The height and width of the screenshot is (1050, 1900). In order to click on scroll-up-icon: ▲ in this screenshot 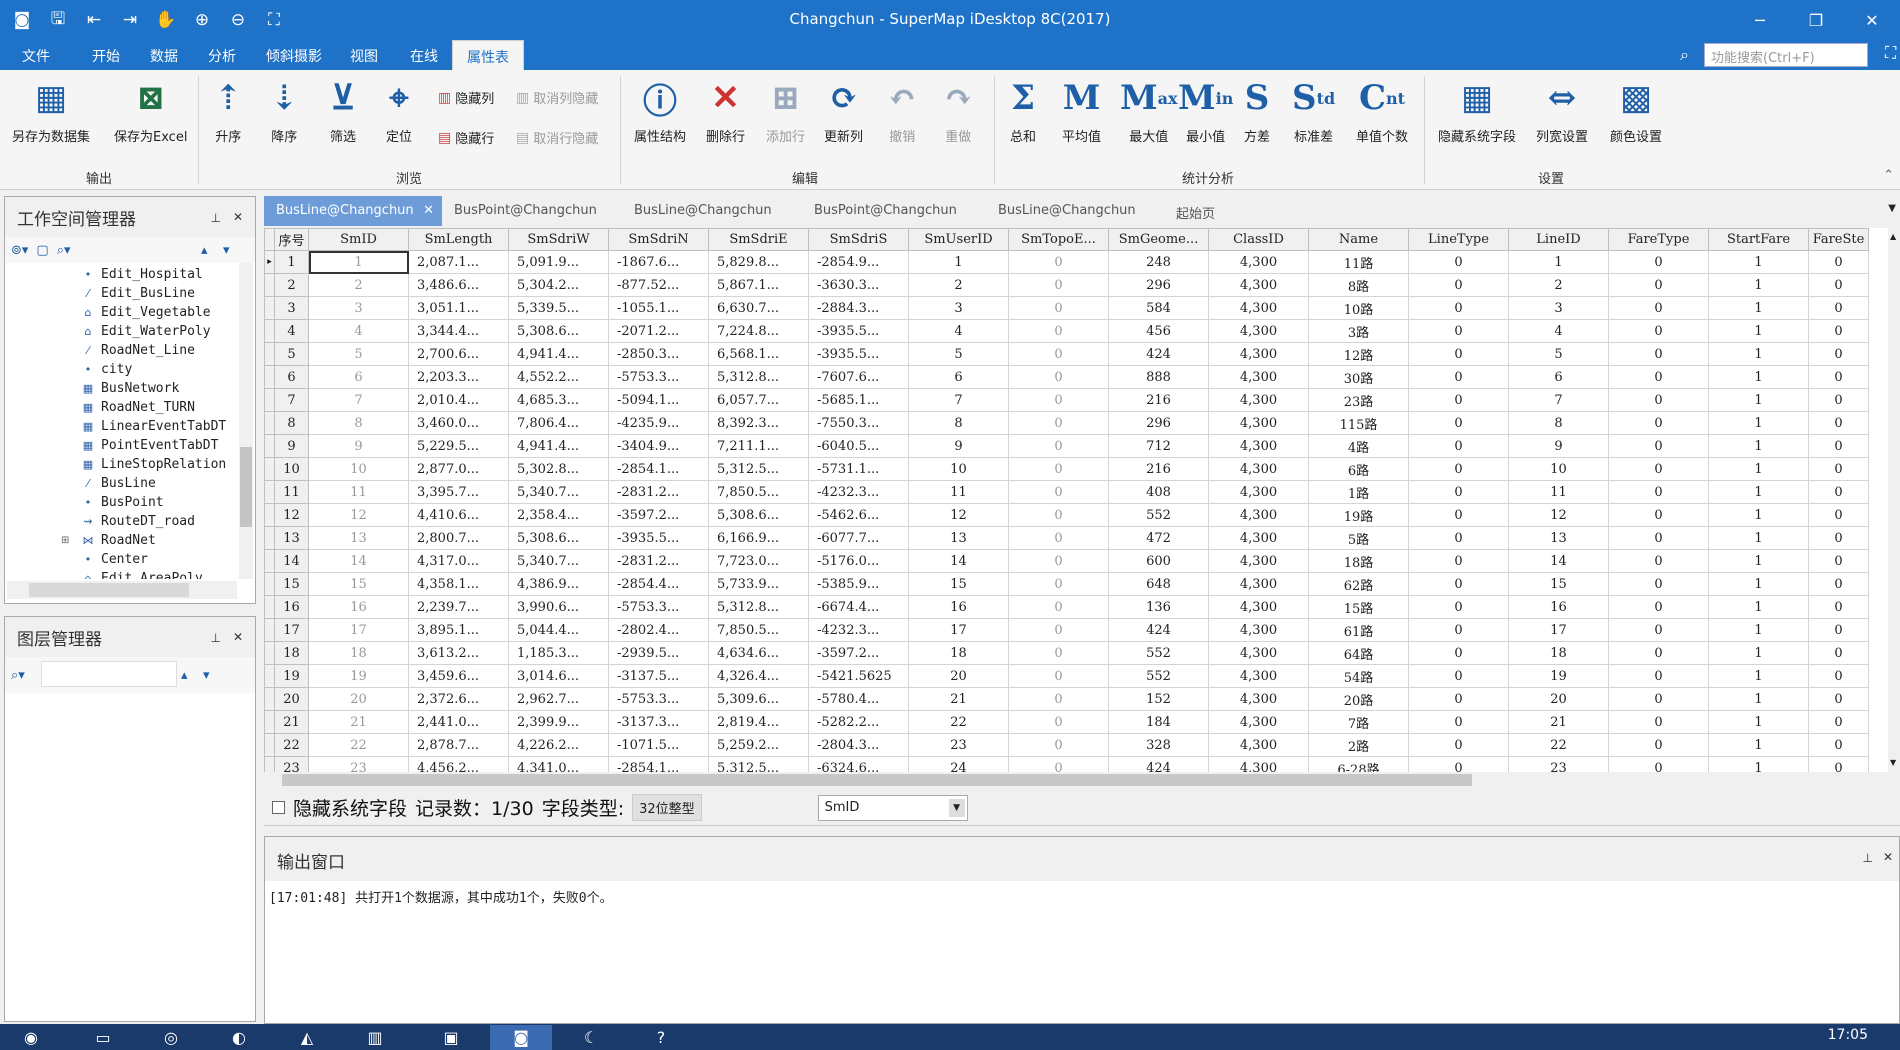, I will do `click(1894, 236)`.